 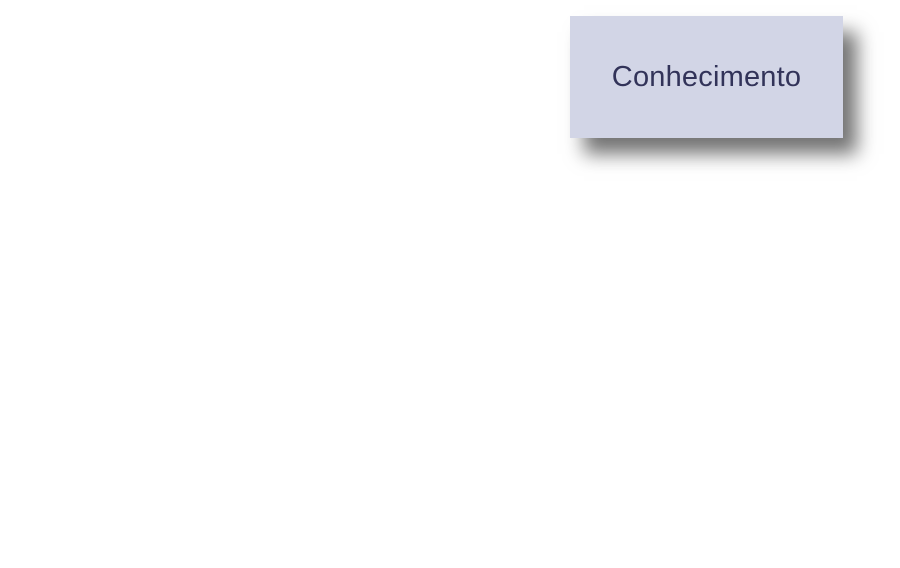 I want to click on knowledge-card: Conhecimento, so click(x=706, y=77).